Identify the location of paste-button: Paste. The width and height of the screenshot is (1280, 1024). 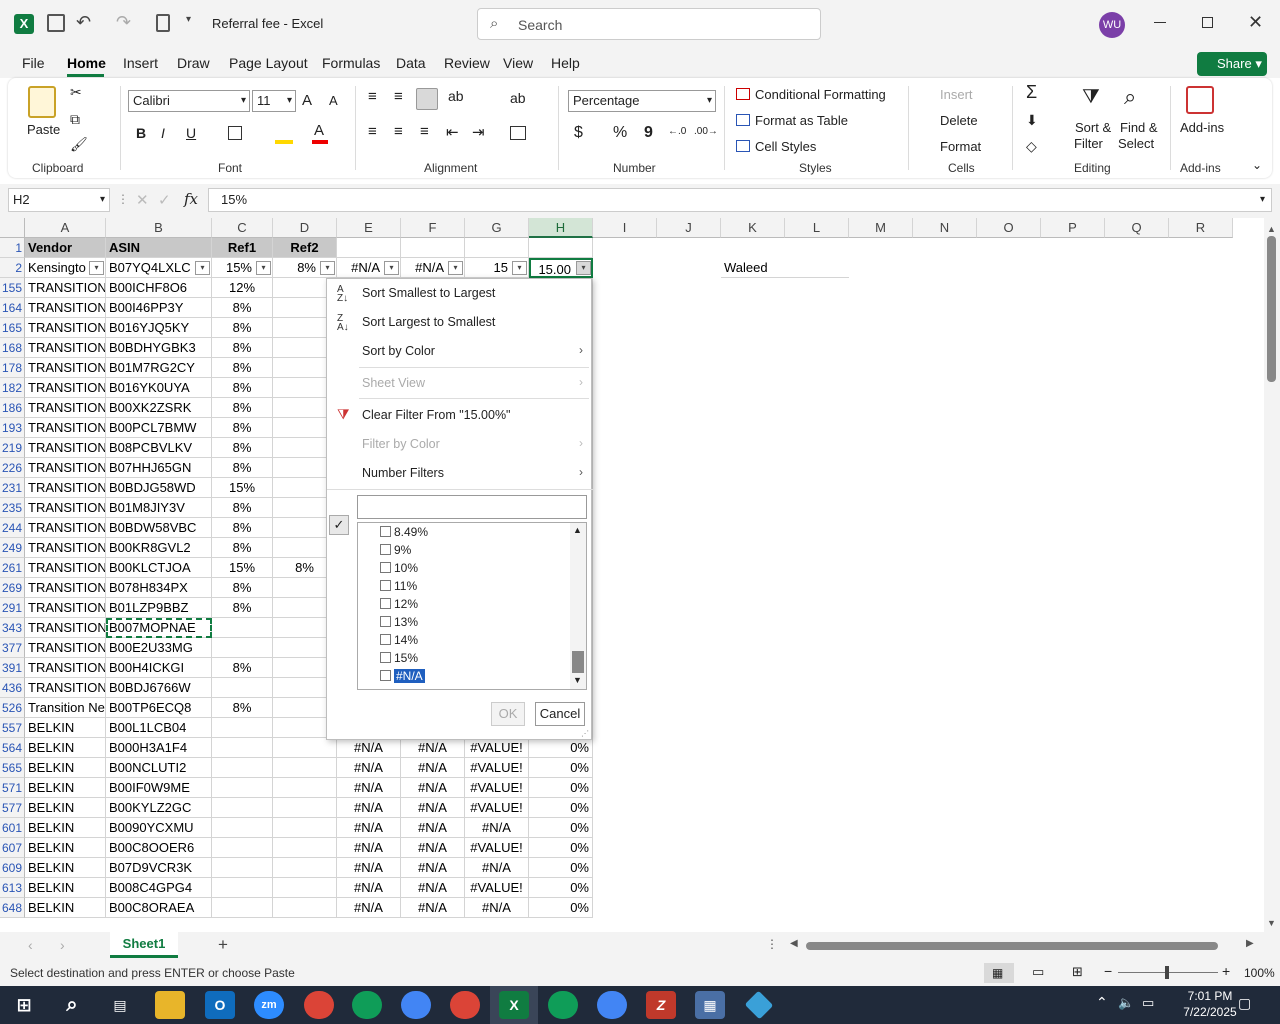
(43, 129).